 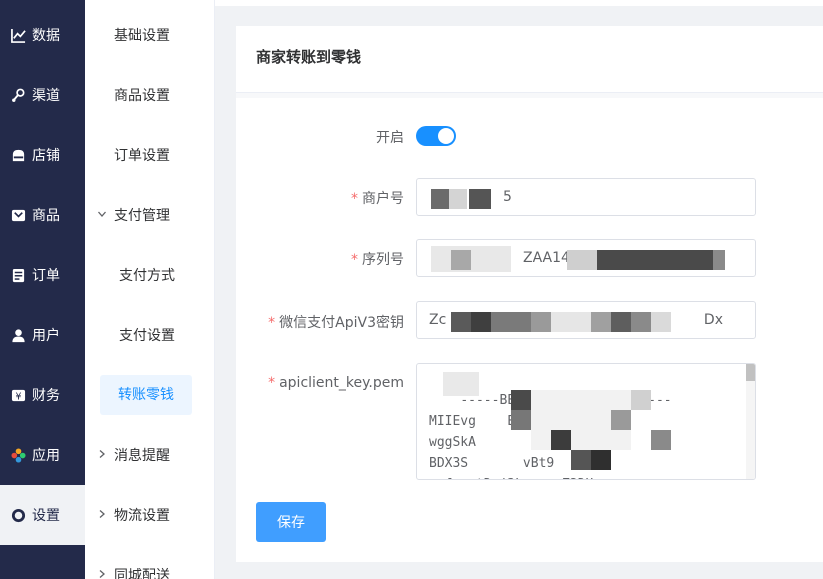 I want to click on finance-icon: ¥, so click(x=18, y=395).